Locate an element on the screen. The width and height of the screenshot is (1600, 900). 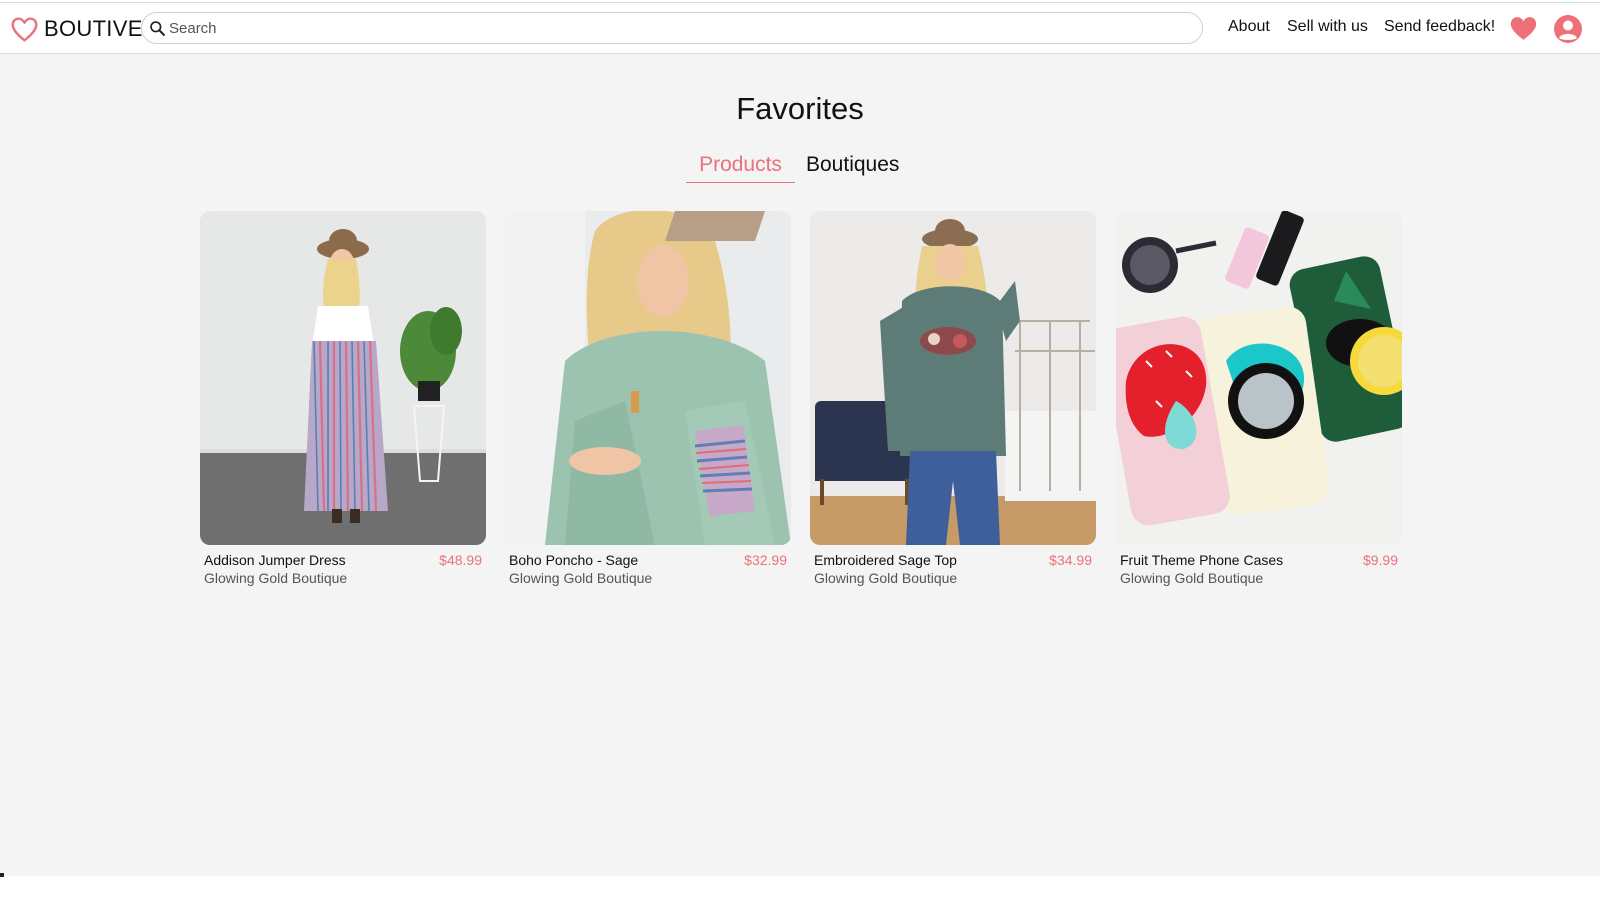
search-icon is located at coordinates (157, 28).